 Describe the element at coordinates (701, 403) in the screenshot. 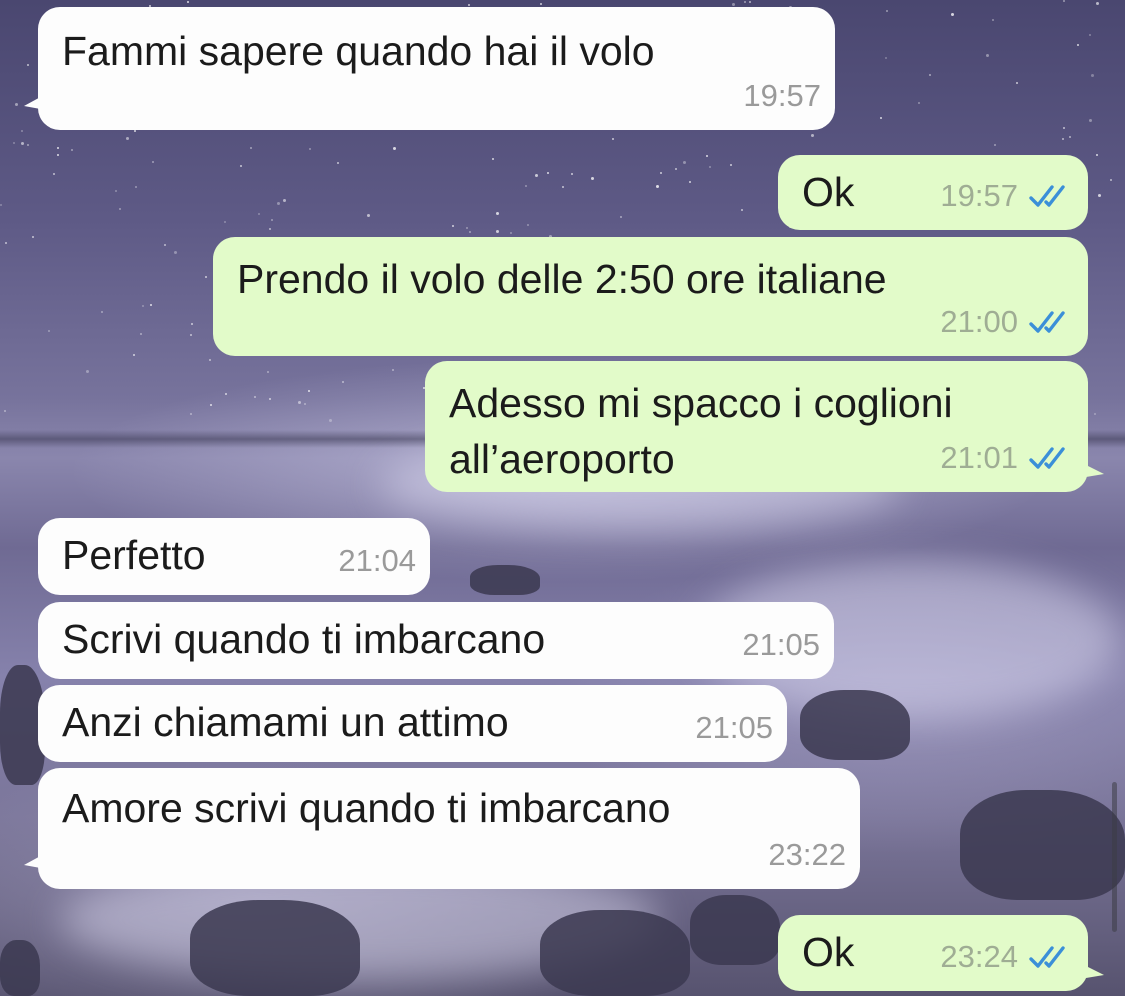

I see `message-text: Adesso mi spacco i coglioni` at that location.